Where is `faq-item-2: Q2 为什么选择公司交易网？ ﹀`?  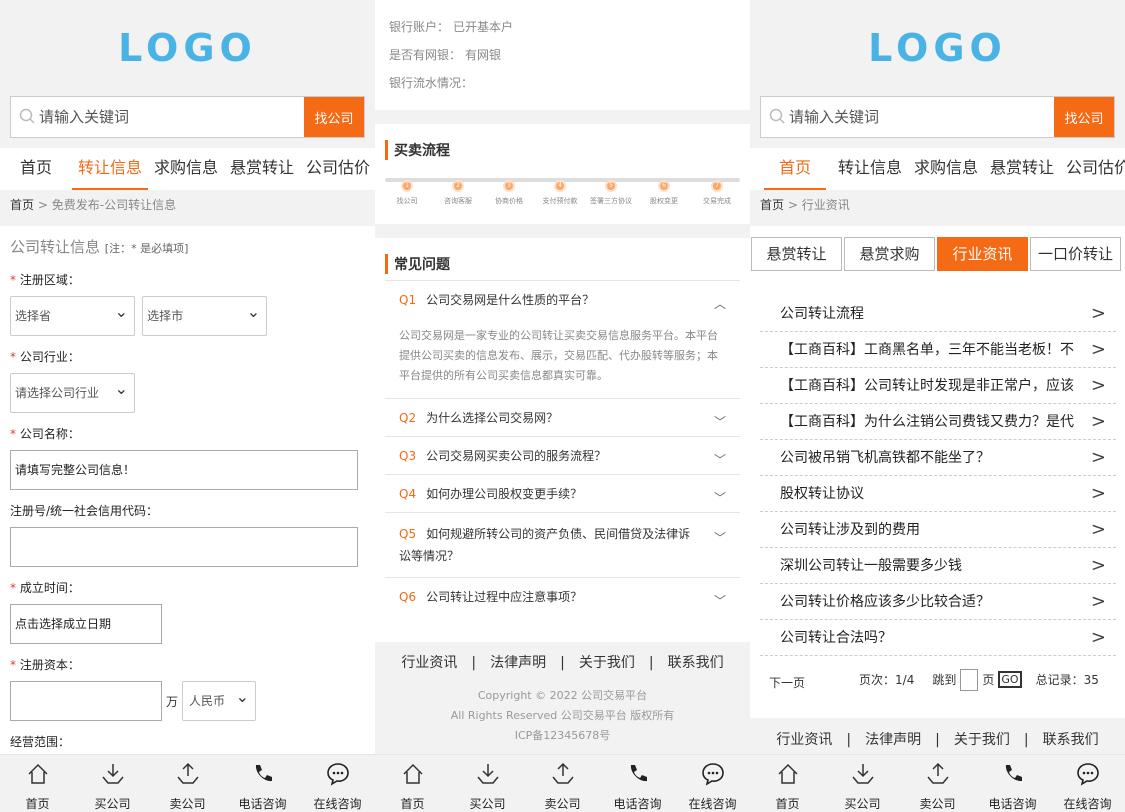 faq-item-2: Q2 为什么选择公司交易网？ ﹀ is located at coordinates (562, 418).